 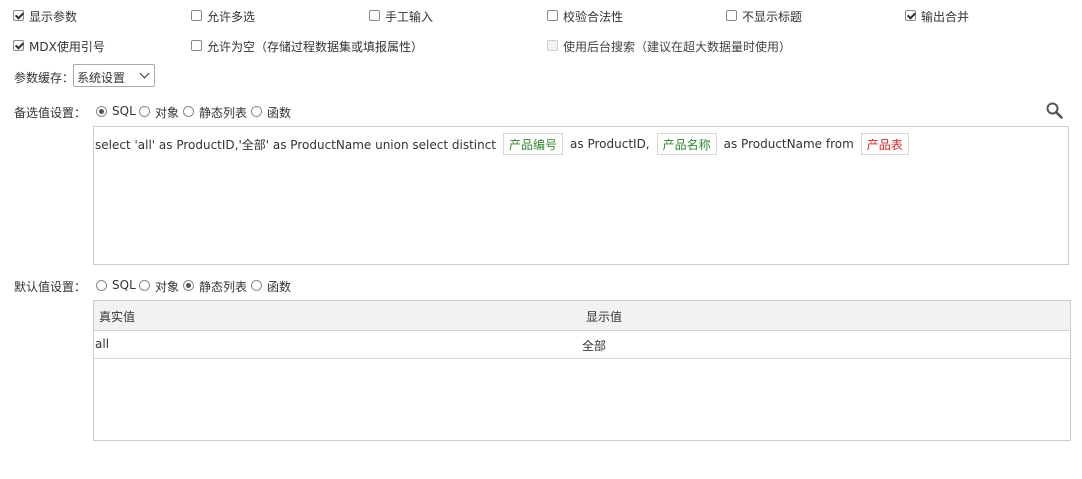 I want to click on candidate-radio-function-dot, so click(x=256, y=111).